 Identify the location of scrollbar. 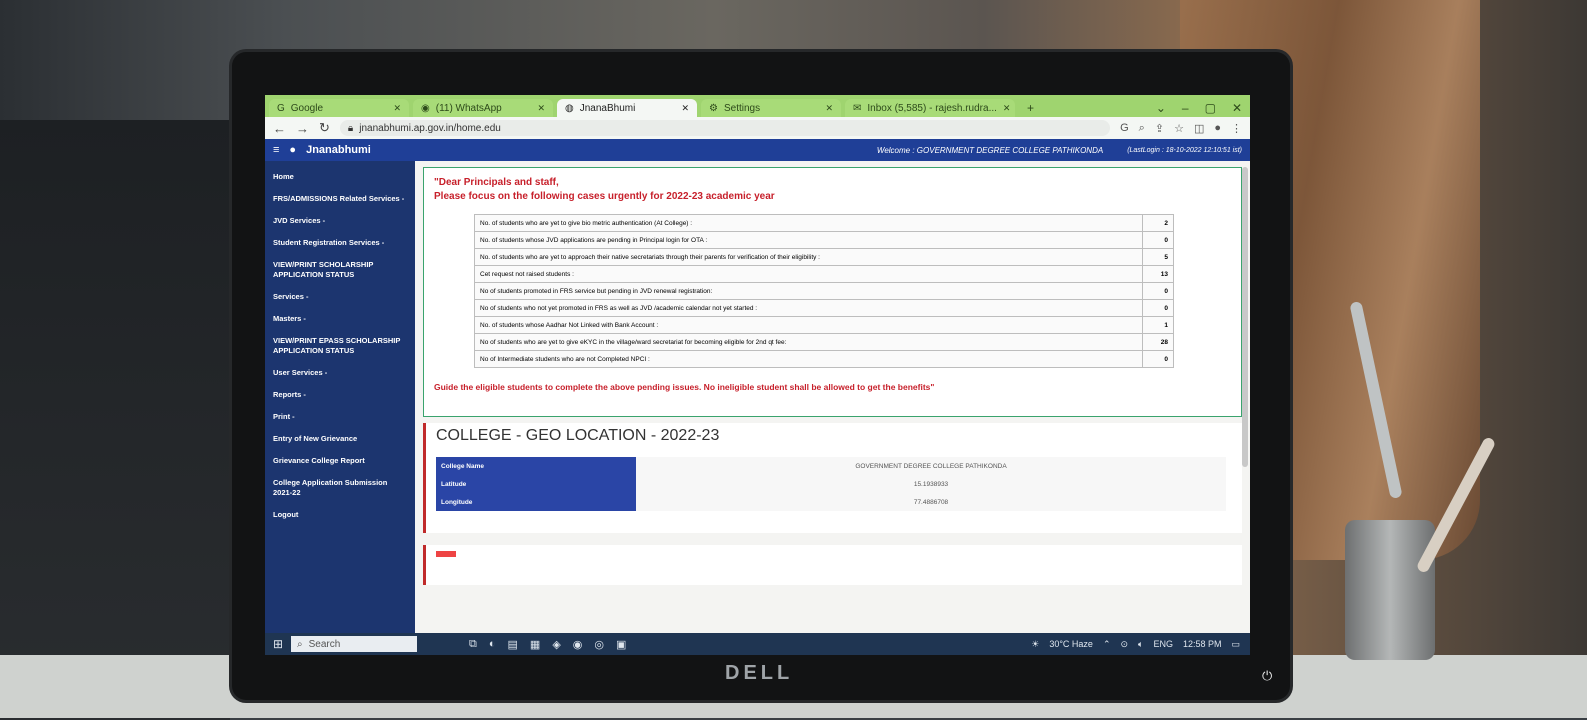
(1245, 317).